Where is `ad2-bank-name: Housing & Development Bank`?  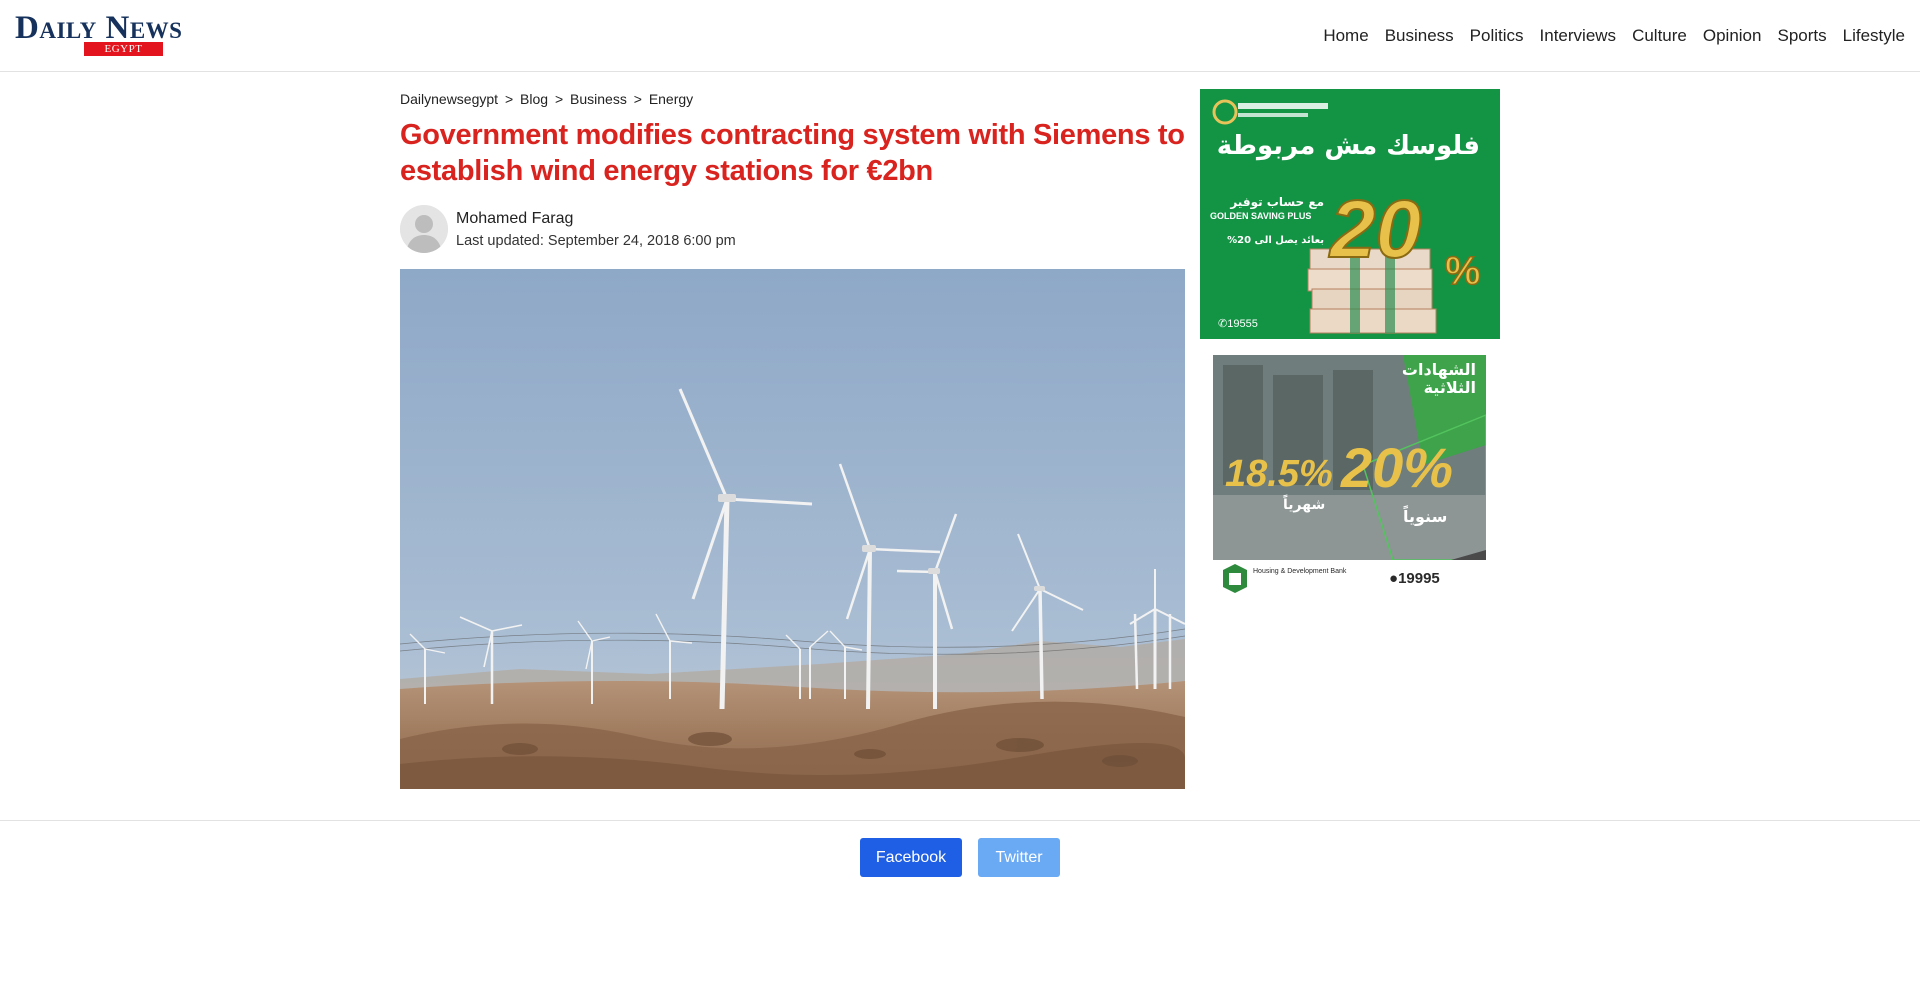
ad2-bank-name: Housing & Development Bank is located at coordinates (1300, 571).